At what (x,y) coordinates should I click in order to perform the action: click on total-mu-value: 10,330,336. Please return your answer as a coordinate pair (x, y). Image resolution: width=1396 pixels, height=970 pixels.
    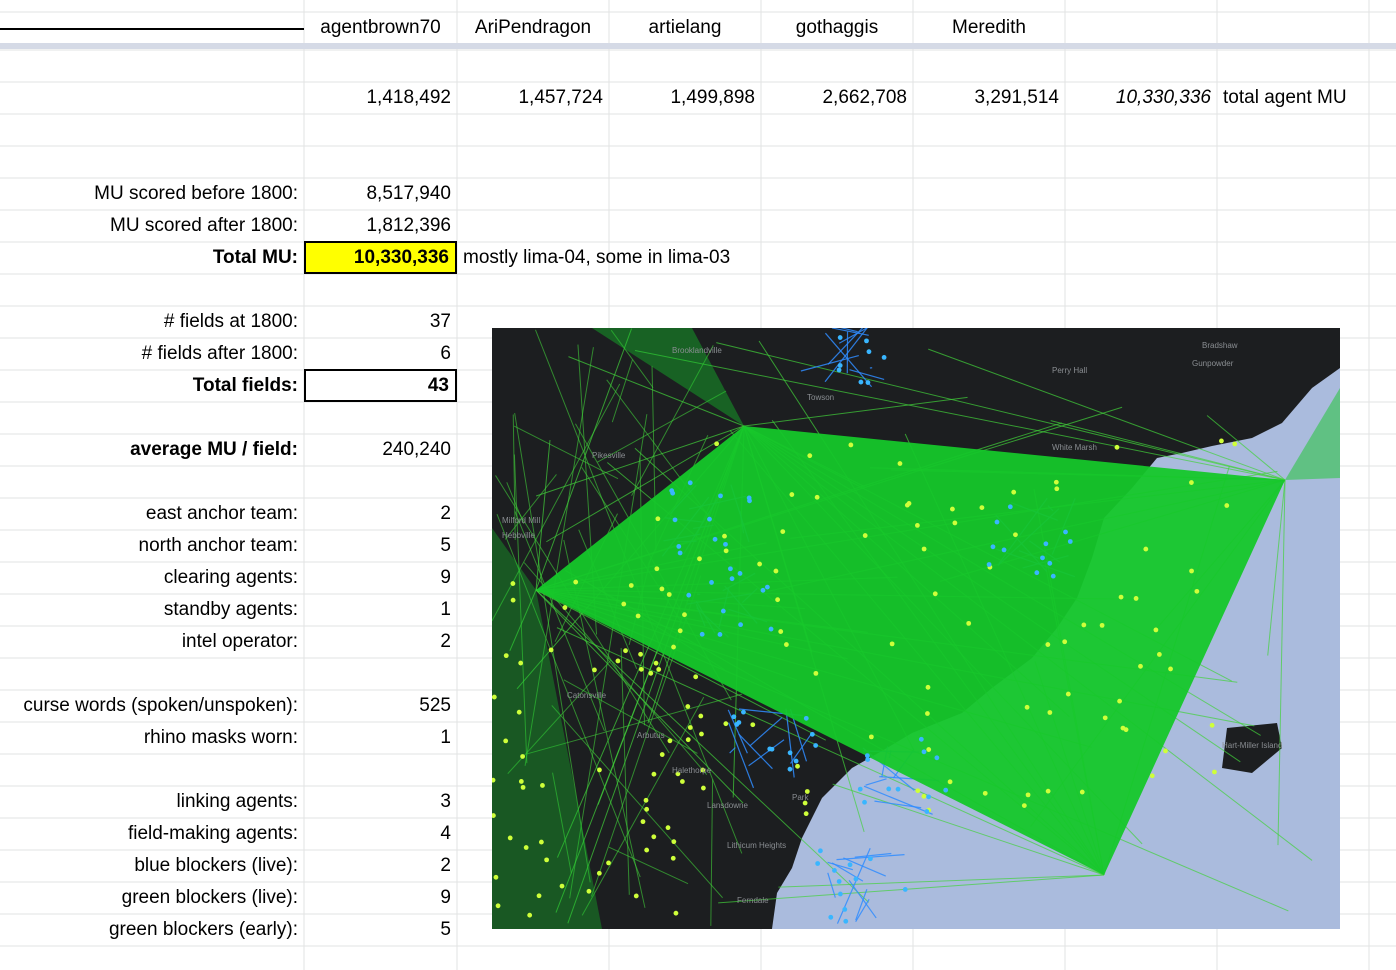
    Looking at the image, I should click on (380, 257).